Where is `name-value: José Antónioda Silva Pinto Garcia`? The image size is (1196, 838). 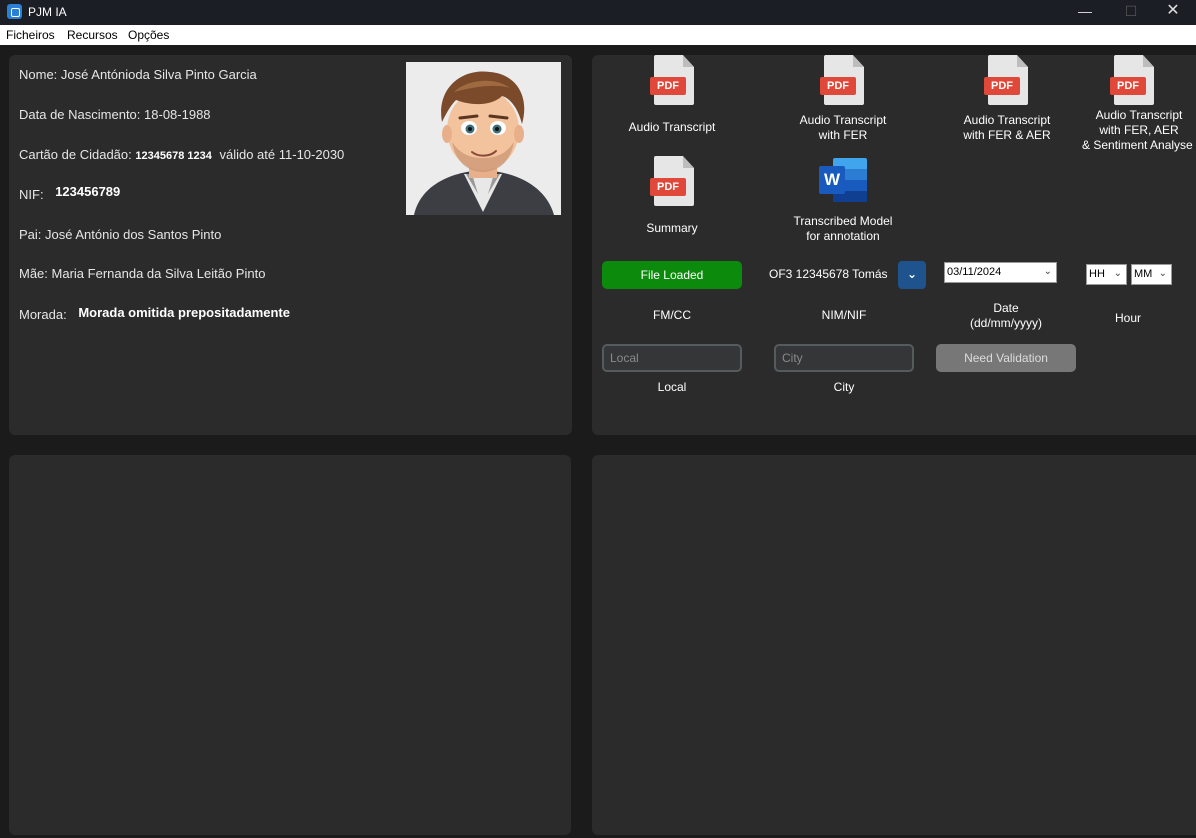
name-value: José Antónioda Silva Pinto Garcia is located at coordinates (158, 74).